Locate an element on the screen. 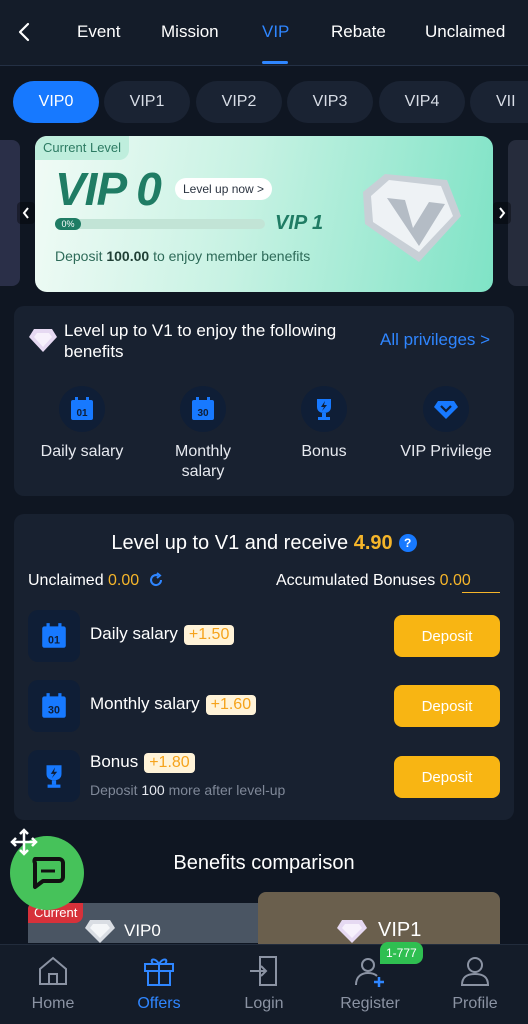  daily-salary-deposit-button: Deposit is located at coordinates (447, 636).